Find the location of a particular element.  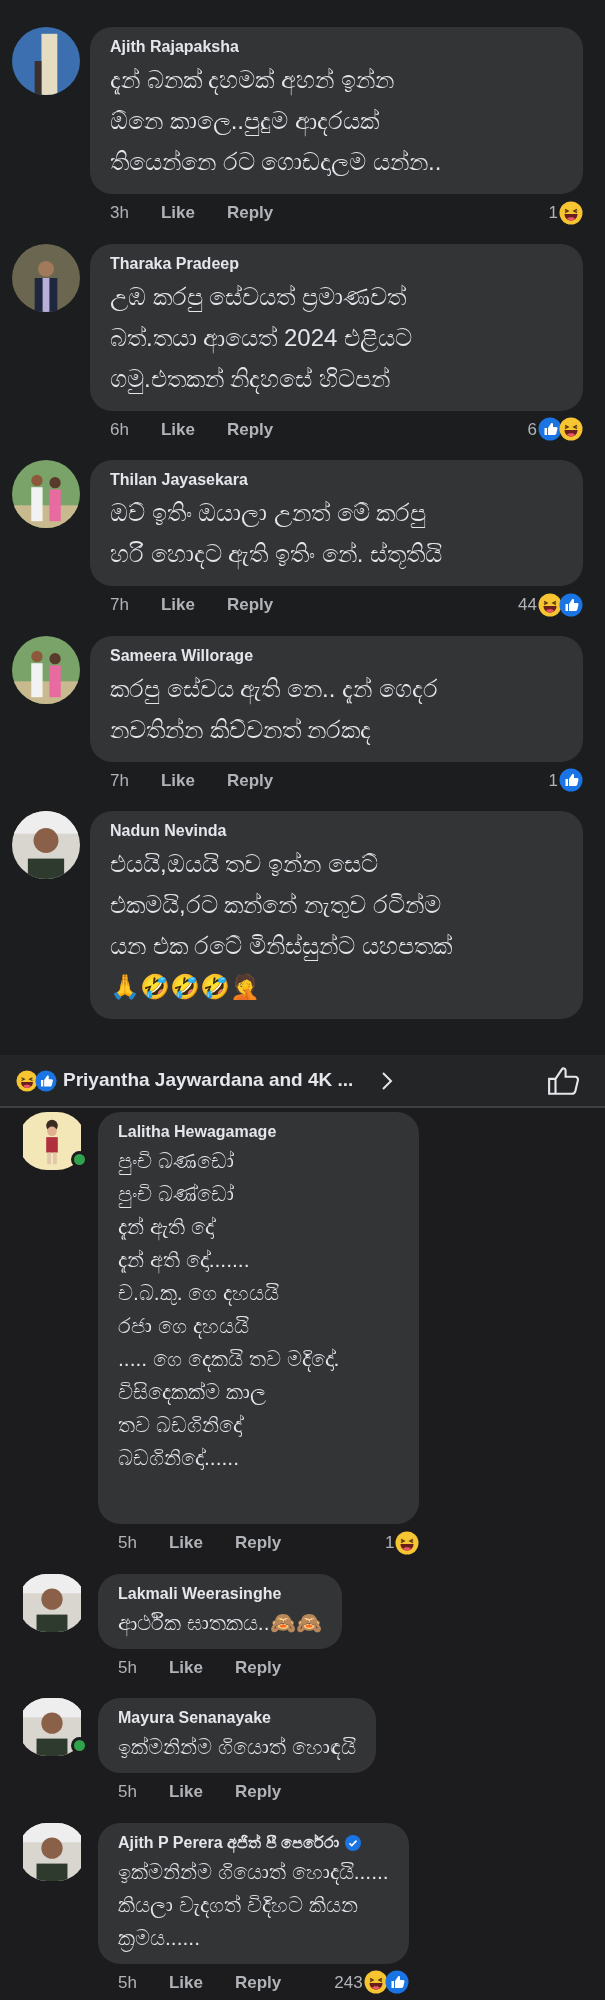

comment-text: දැන් බනක් දහමක් අහන් ඉන්න ඕනෙ කාලෙ..පුදුම ආදරයක් තියෙන්නෙ රට ගොඩදාලම යන්න.. is located at coordinates (276, 121).